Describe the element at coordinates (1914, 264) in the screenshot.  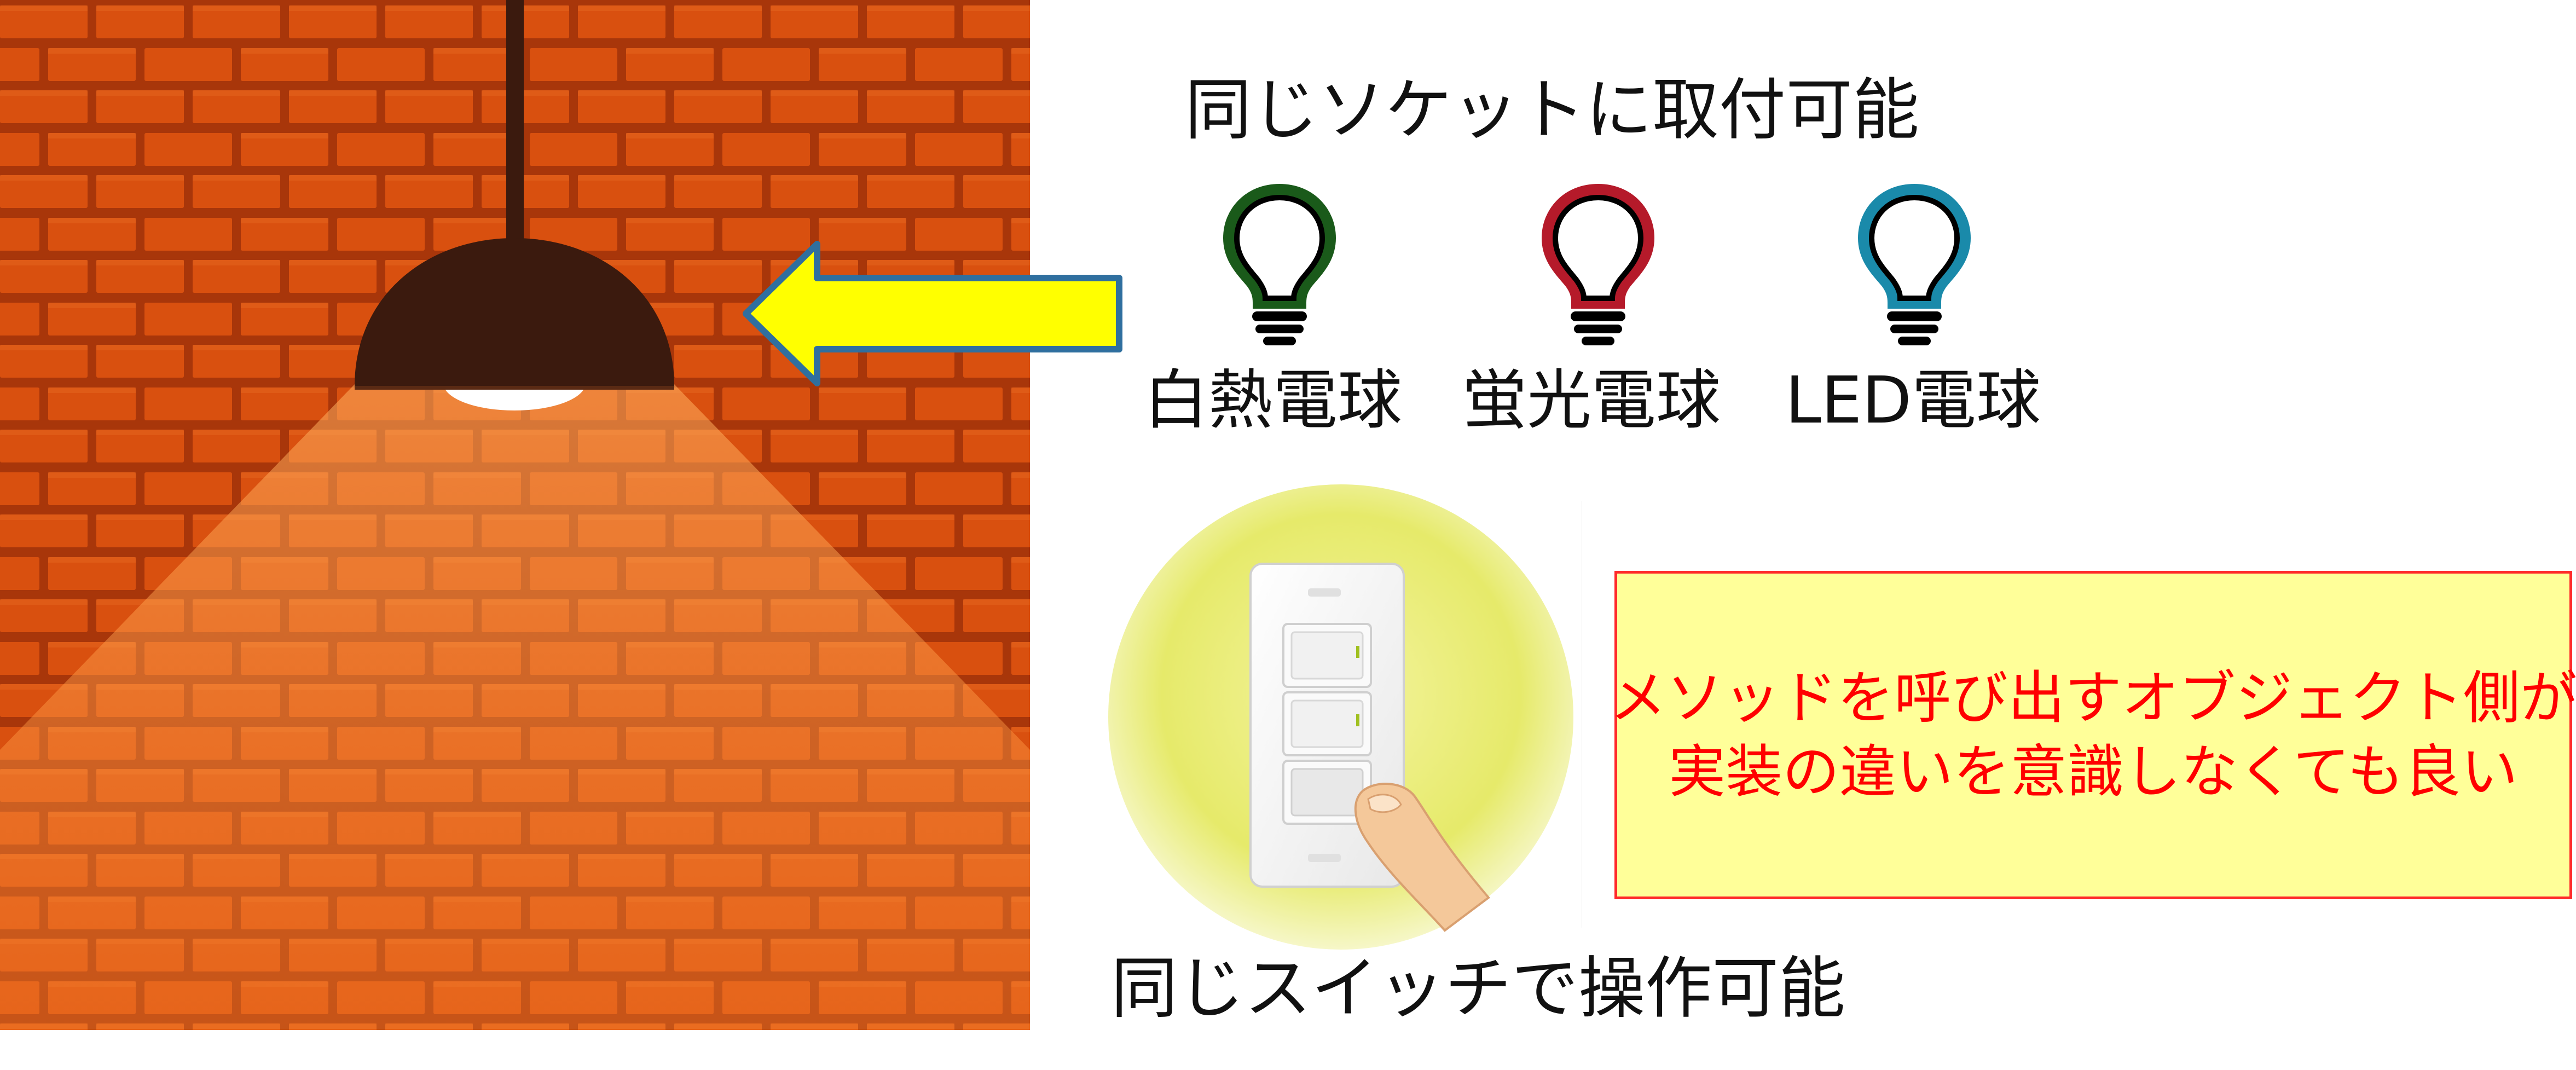
I see `led-lightbulb-icon` at that location.